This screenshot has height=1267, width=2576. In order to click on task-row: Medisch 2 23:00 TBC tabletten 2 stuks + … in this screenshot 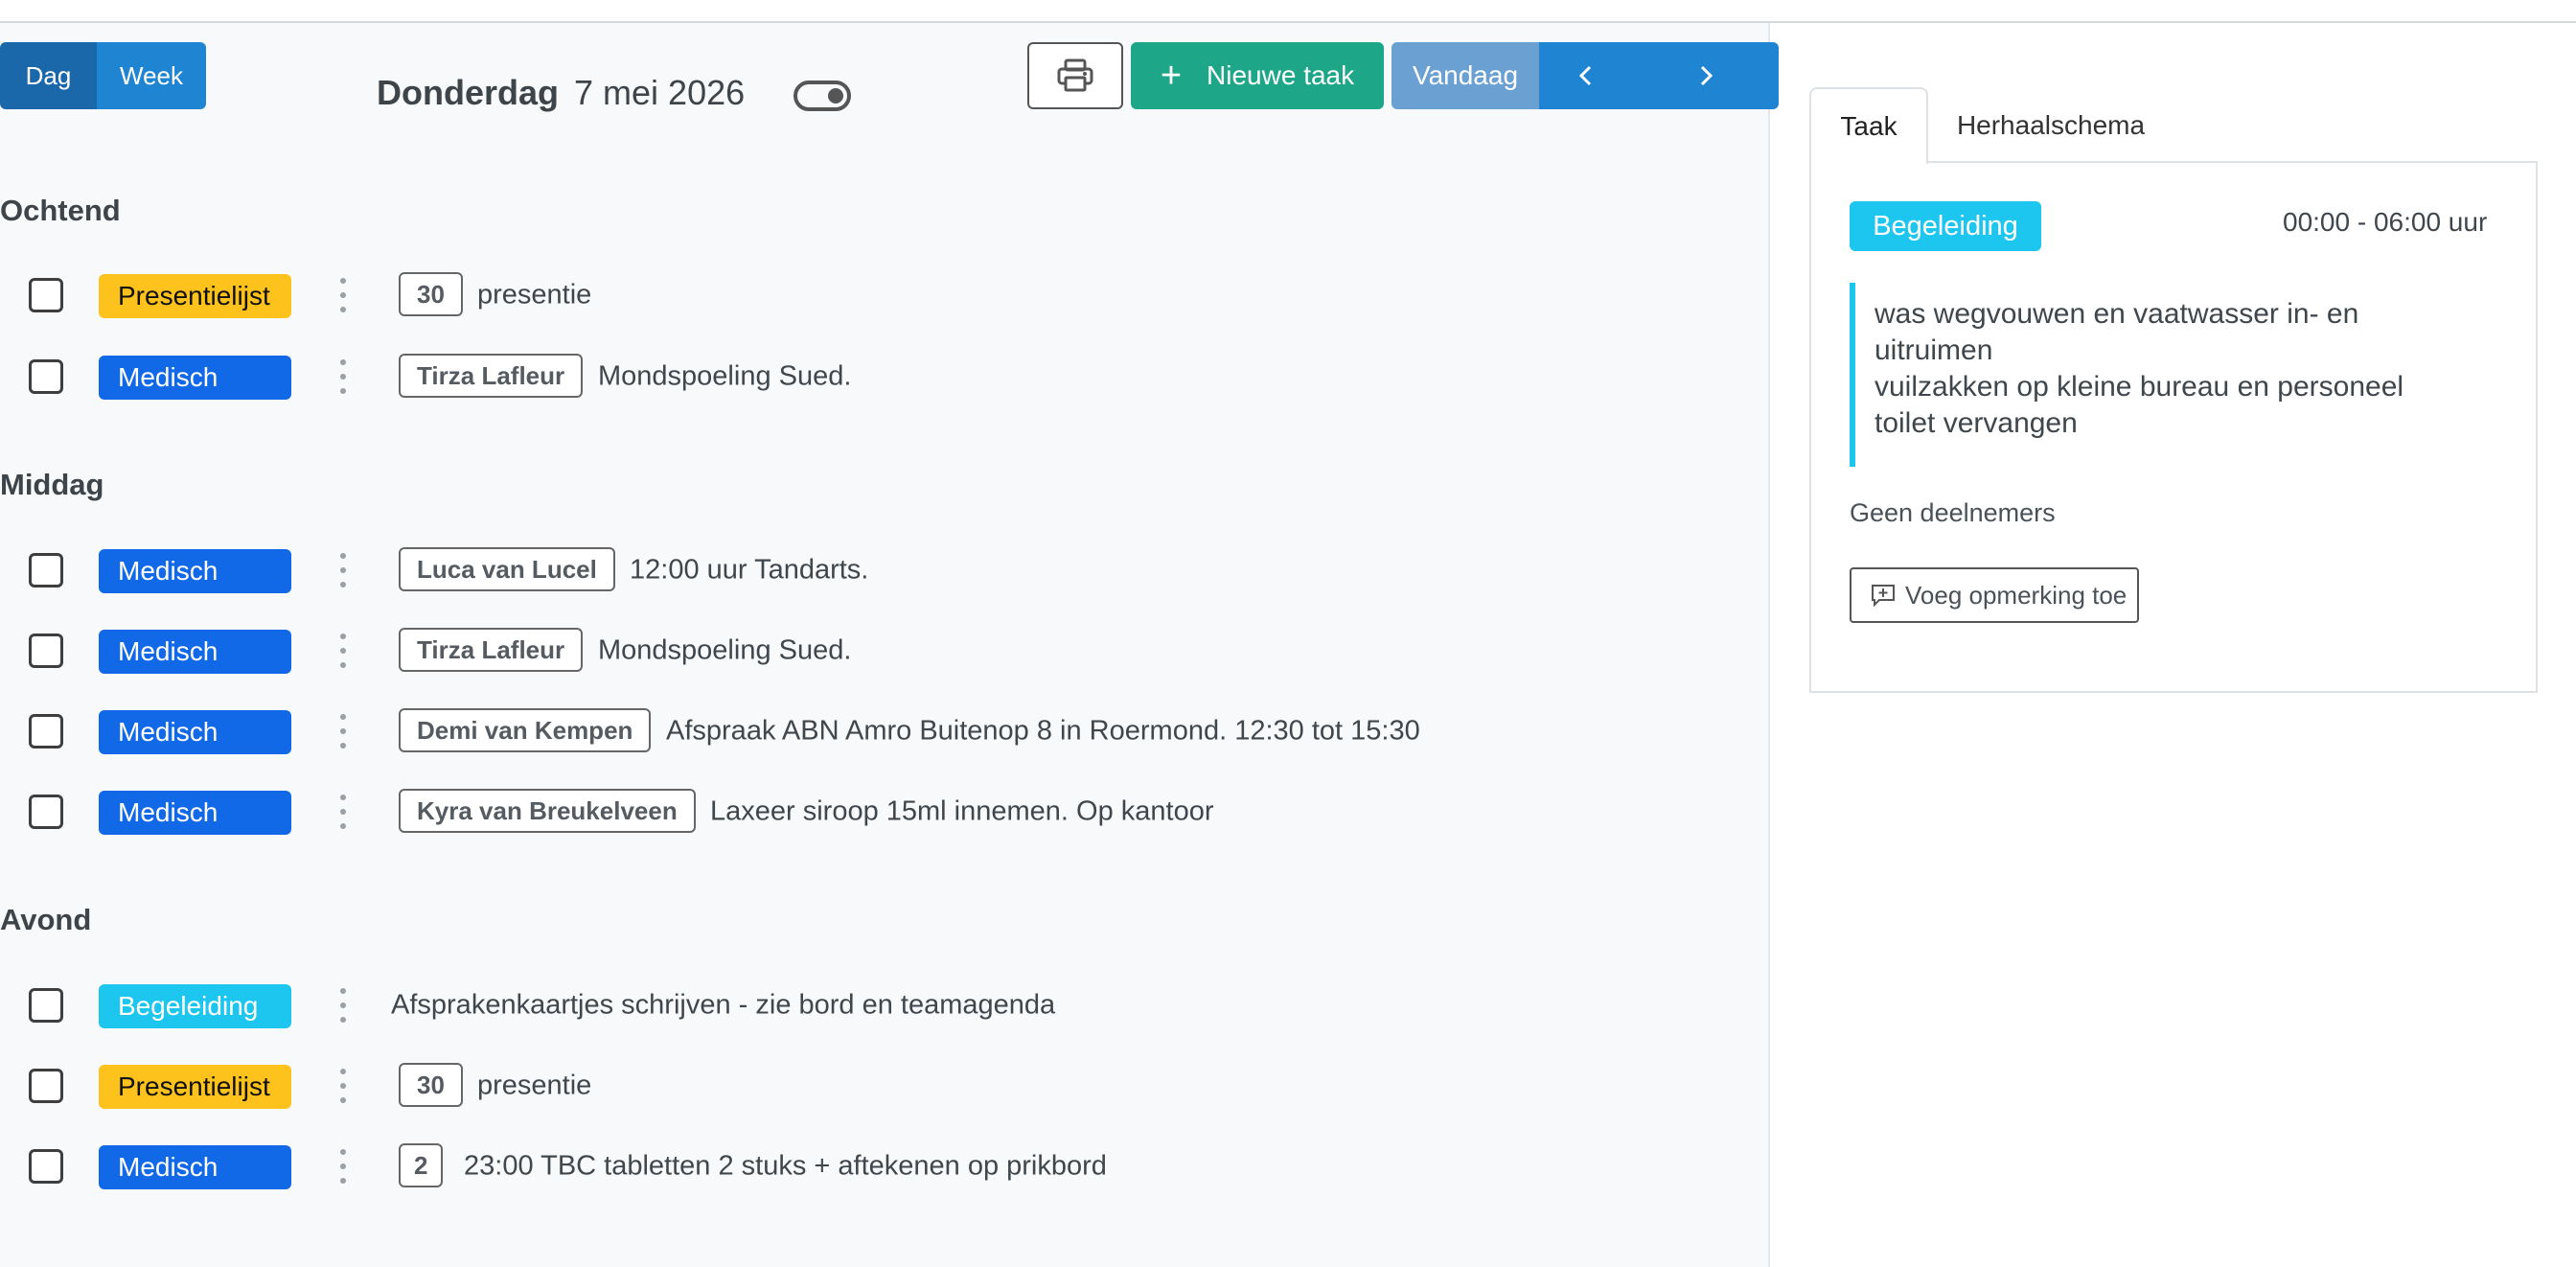, I will do `click(881, 1166)`.